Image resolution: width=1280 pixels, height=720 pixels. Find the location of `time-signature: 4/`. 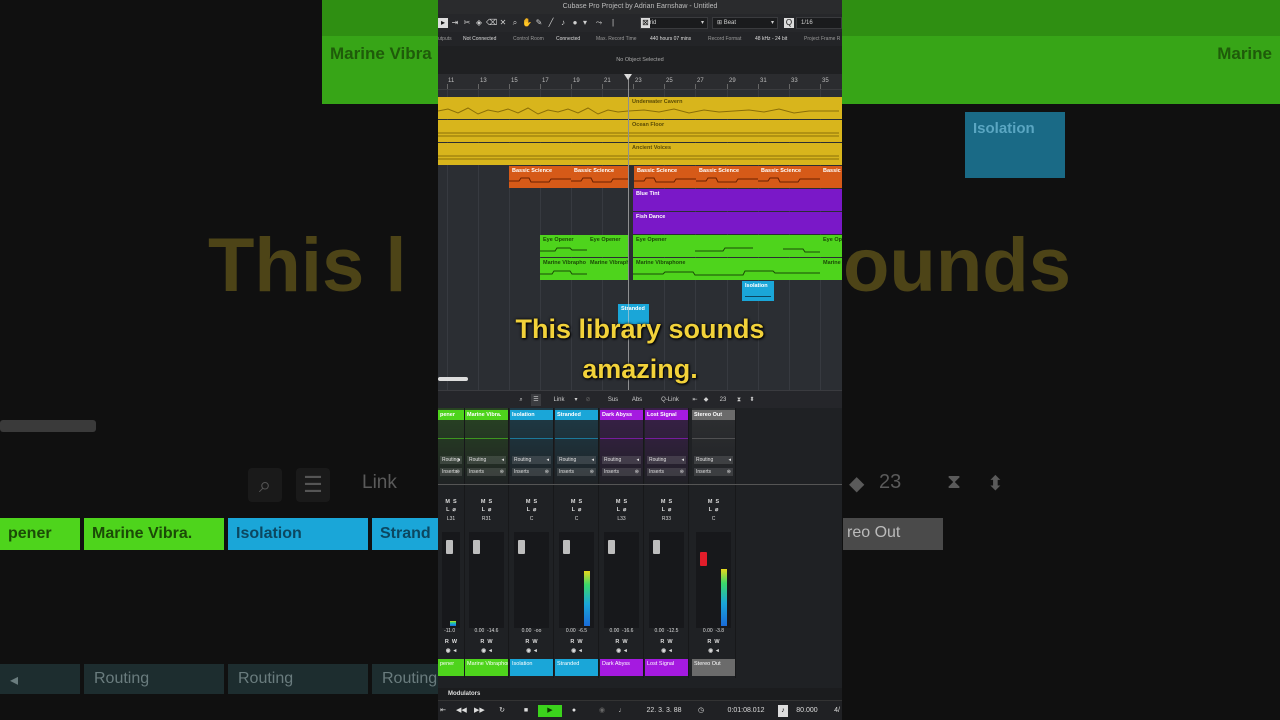

time-signature: 4/ is located at coordinates (837, 711).